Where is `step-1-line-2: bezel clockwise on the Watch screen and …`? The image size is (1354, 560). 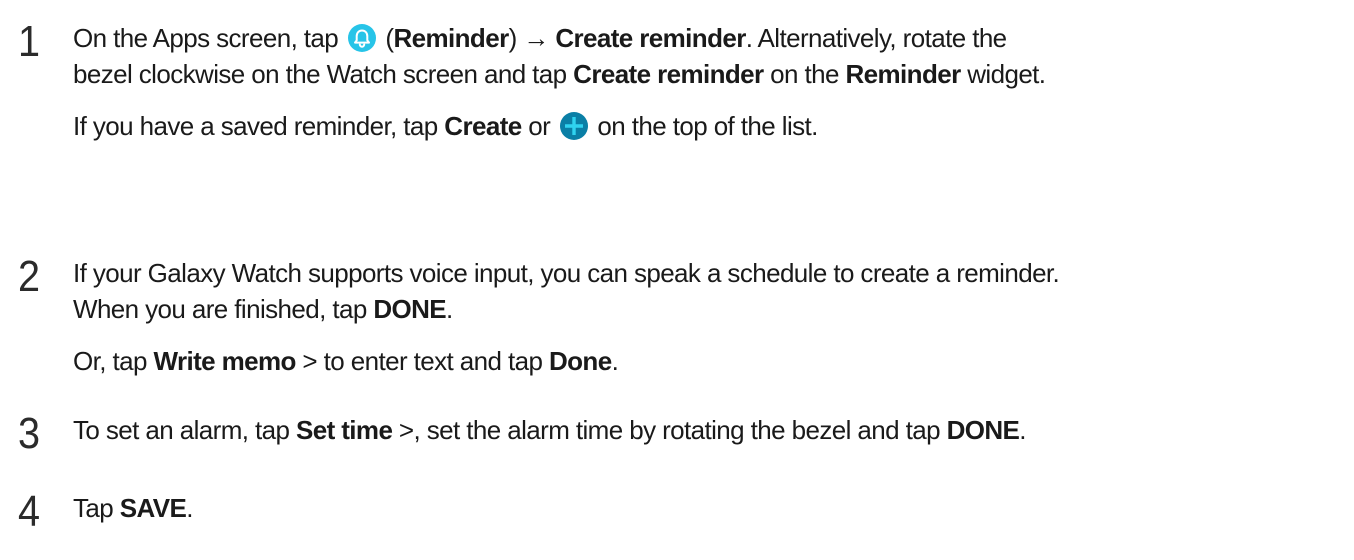 step-1-line-2: bezel clockwise on the Watch screen and … is located at coordinates (559, 74).